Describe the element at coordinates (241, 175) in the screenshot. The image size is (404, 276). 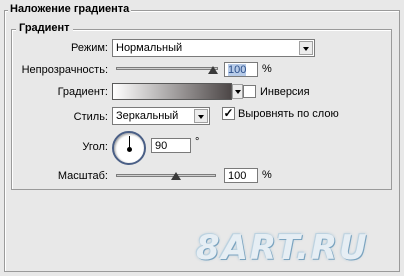
I see `scale-input: 100` at that location.